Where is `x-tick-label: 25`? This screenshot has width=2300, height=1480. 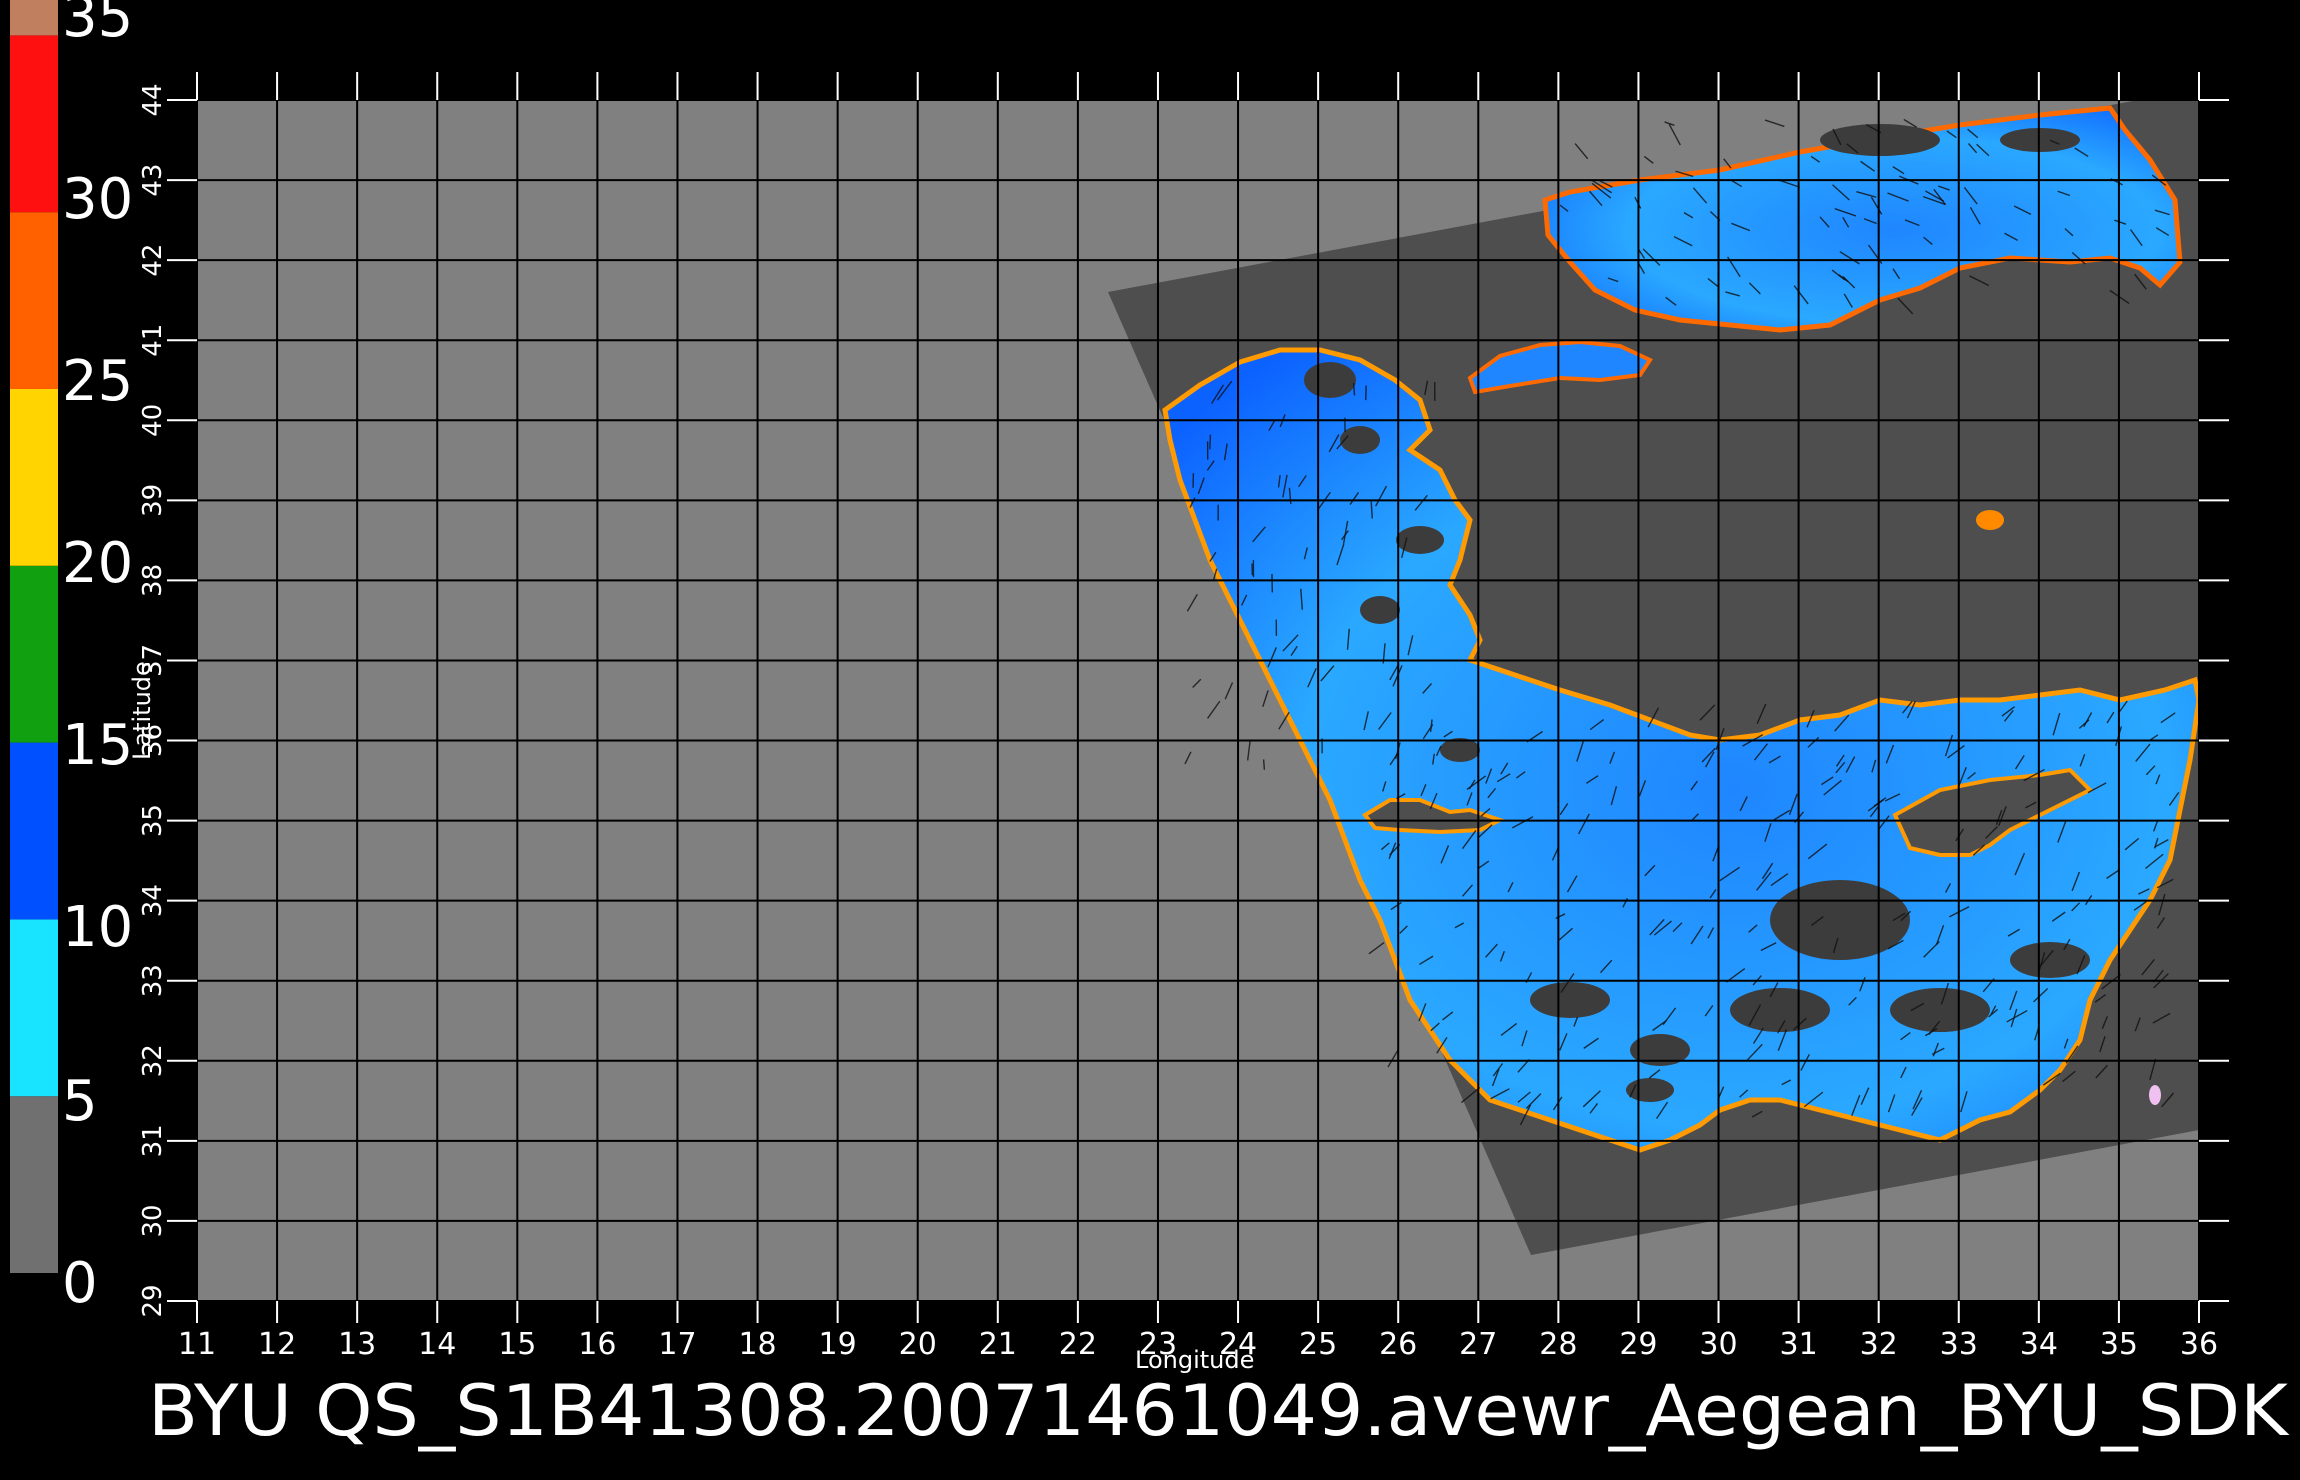
x-tick-label: 25 is located at coordinates (1318, 1344).